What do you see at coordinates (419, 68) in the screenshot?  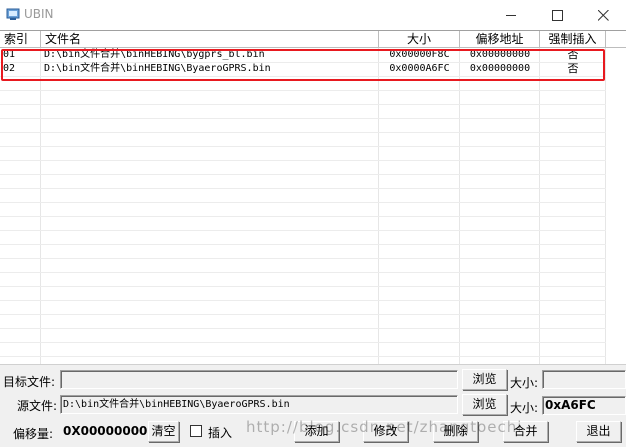 I see `row-size: 0x0000A6FC` at bounding box center [419, 68].